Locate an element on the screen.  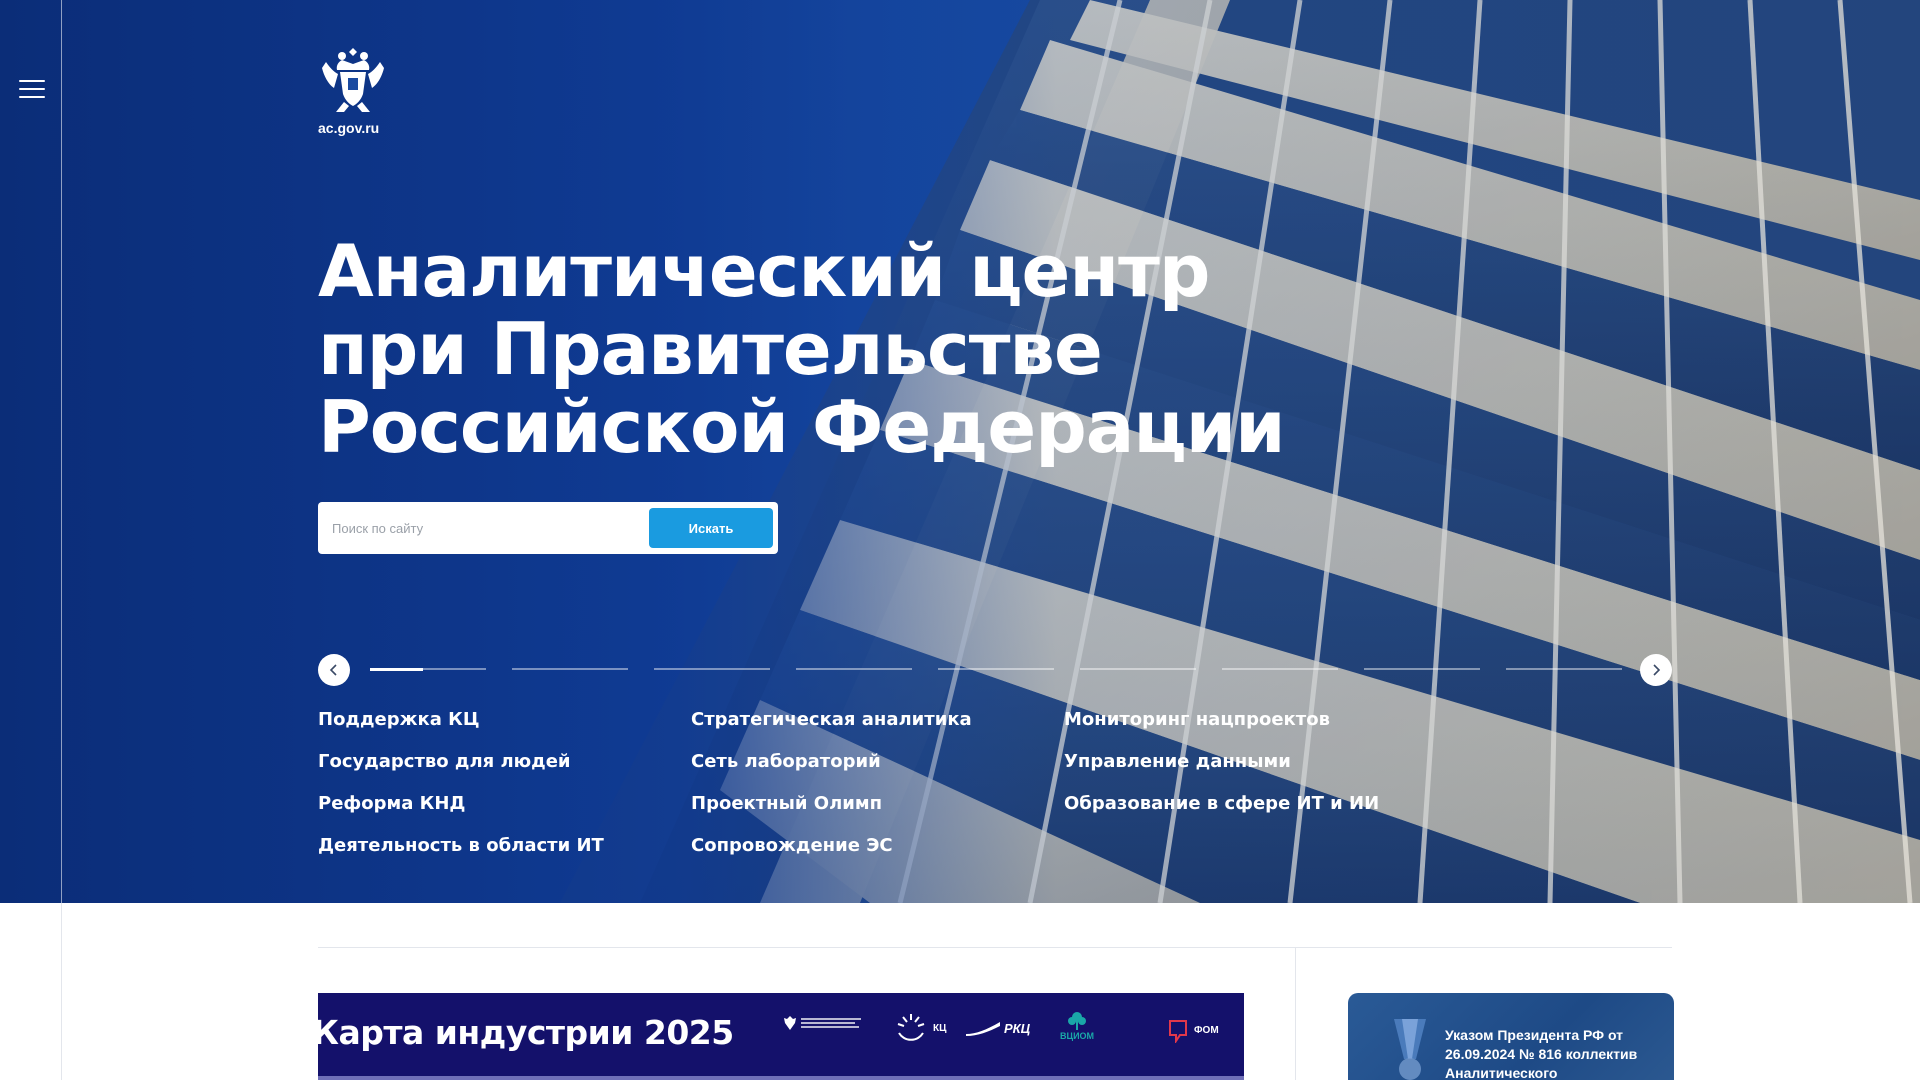
partner-vciom-logo: ВЦИОМ is located at coordinates (1077, 1026).